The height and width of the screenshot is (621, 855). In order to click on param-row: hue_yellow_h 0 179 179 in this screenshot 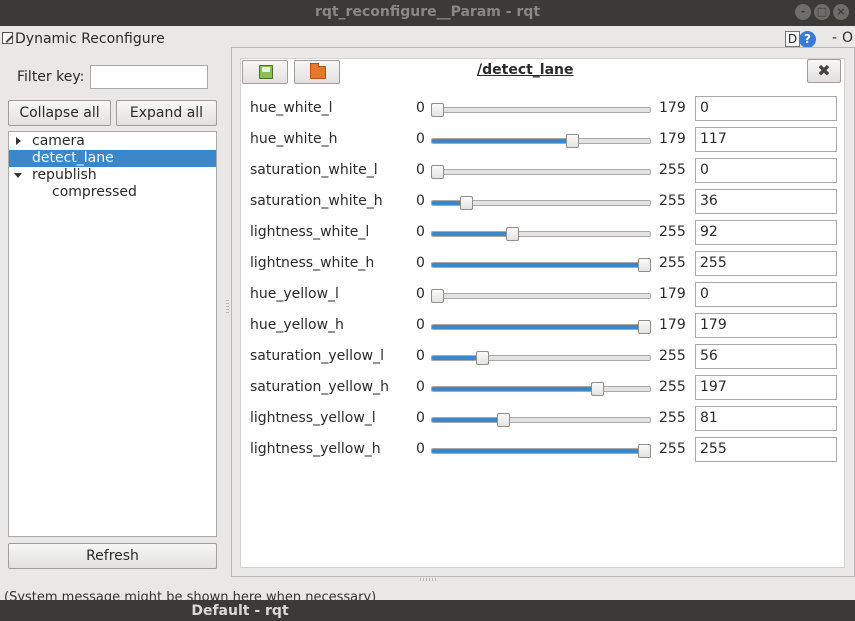, I will do `click(542, 327)`.